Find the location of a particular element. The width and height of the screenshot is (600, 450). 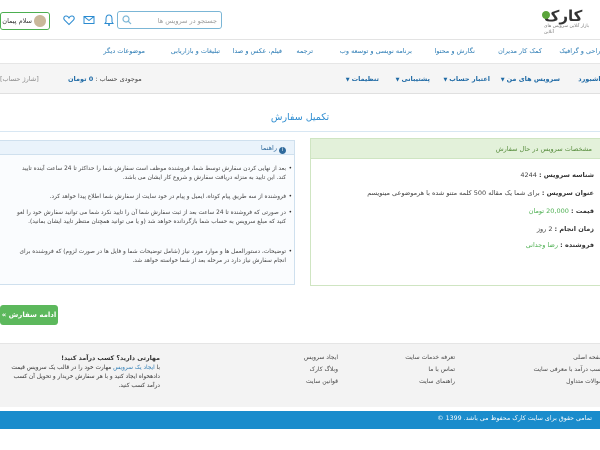

footer-link: سوالات متداول is located at coordinates (566, 384).